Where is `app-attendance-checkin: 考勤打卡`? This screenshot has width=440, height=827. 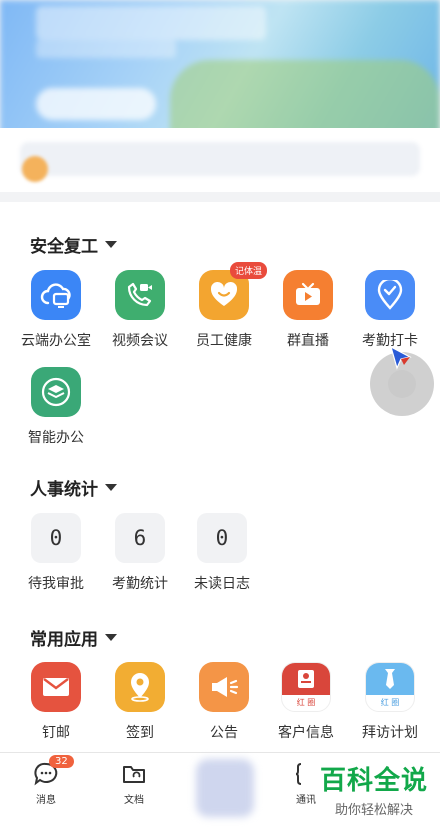 app-attendance-checkin: 考勤打卡 is located at coordinates (390, 310).